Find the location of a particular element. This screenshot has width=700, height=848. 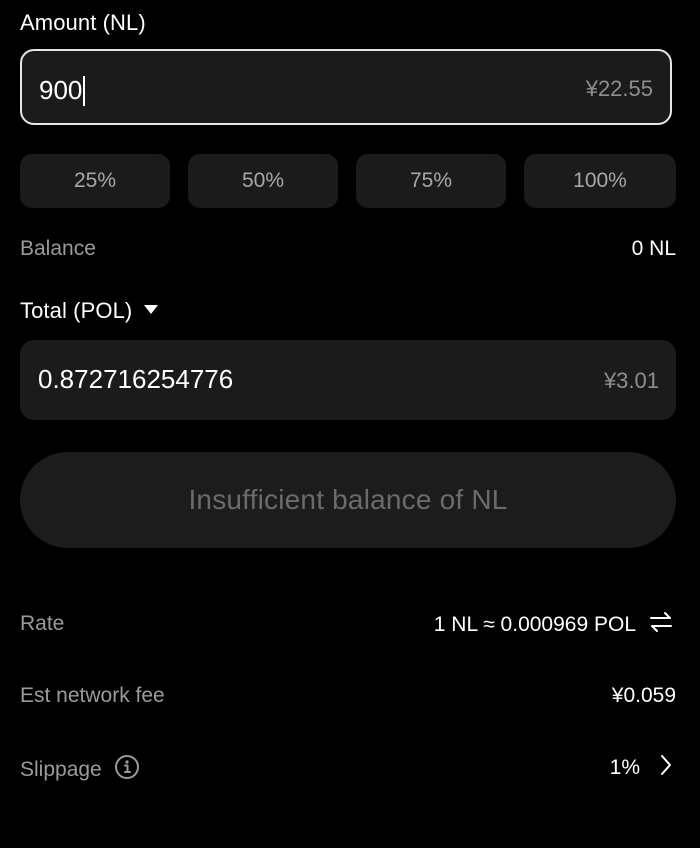

insufficient-balance-button: Insufficient balance of NL is located at coordinates (348, 500).